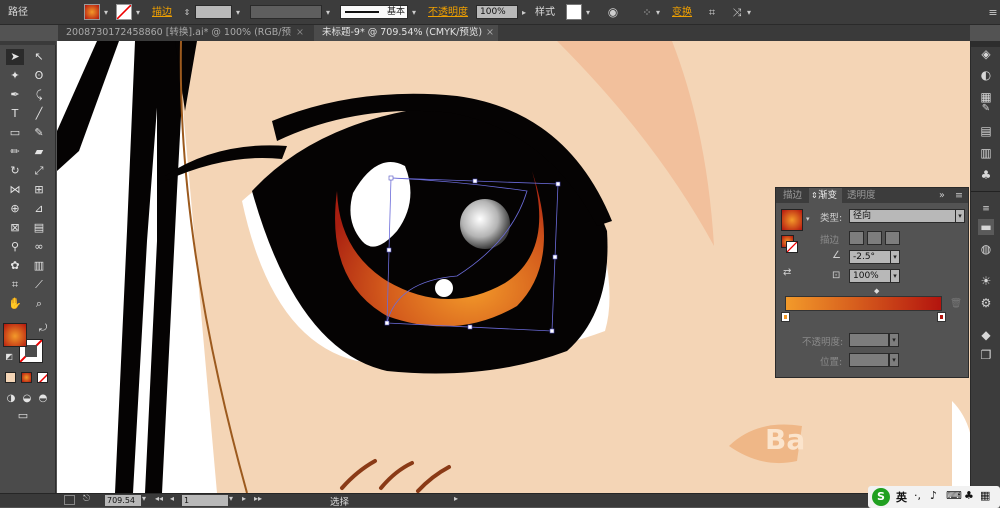  Describe the element at coordinates (986, 153) in the screenshot. I see `graphic-styles-icon: ▥` at that location.